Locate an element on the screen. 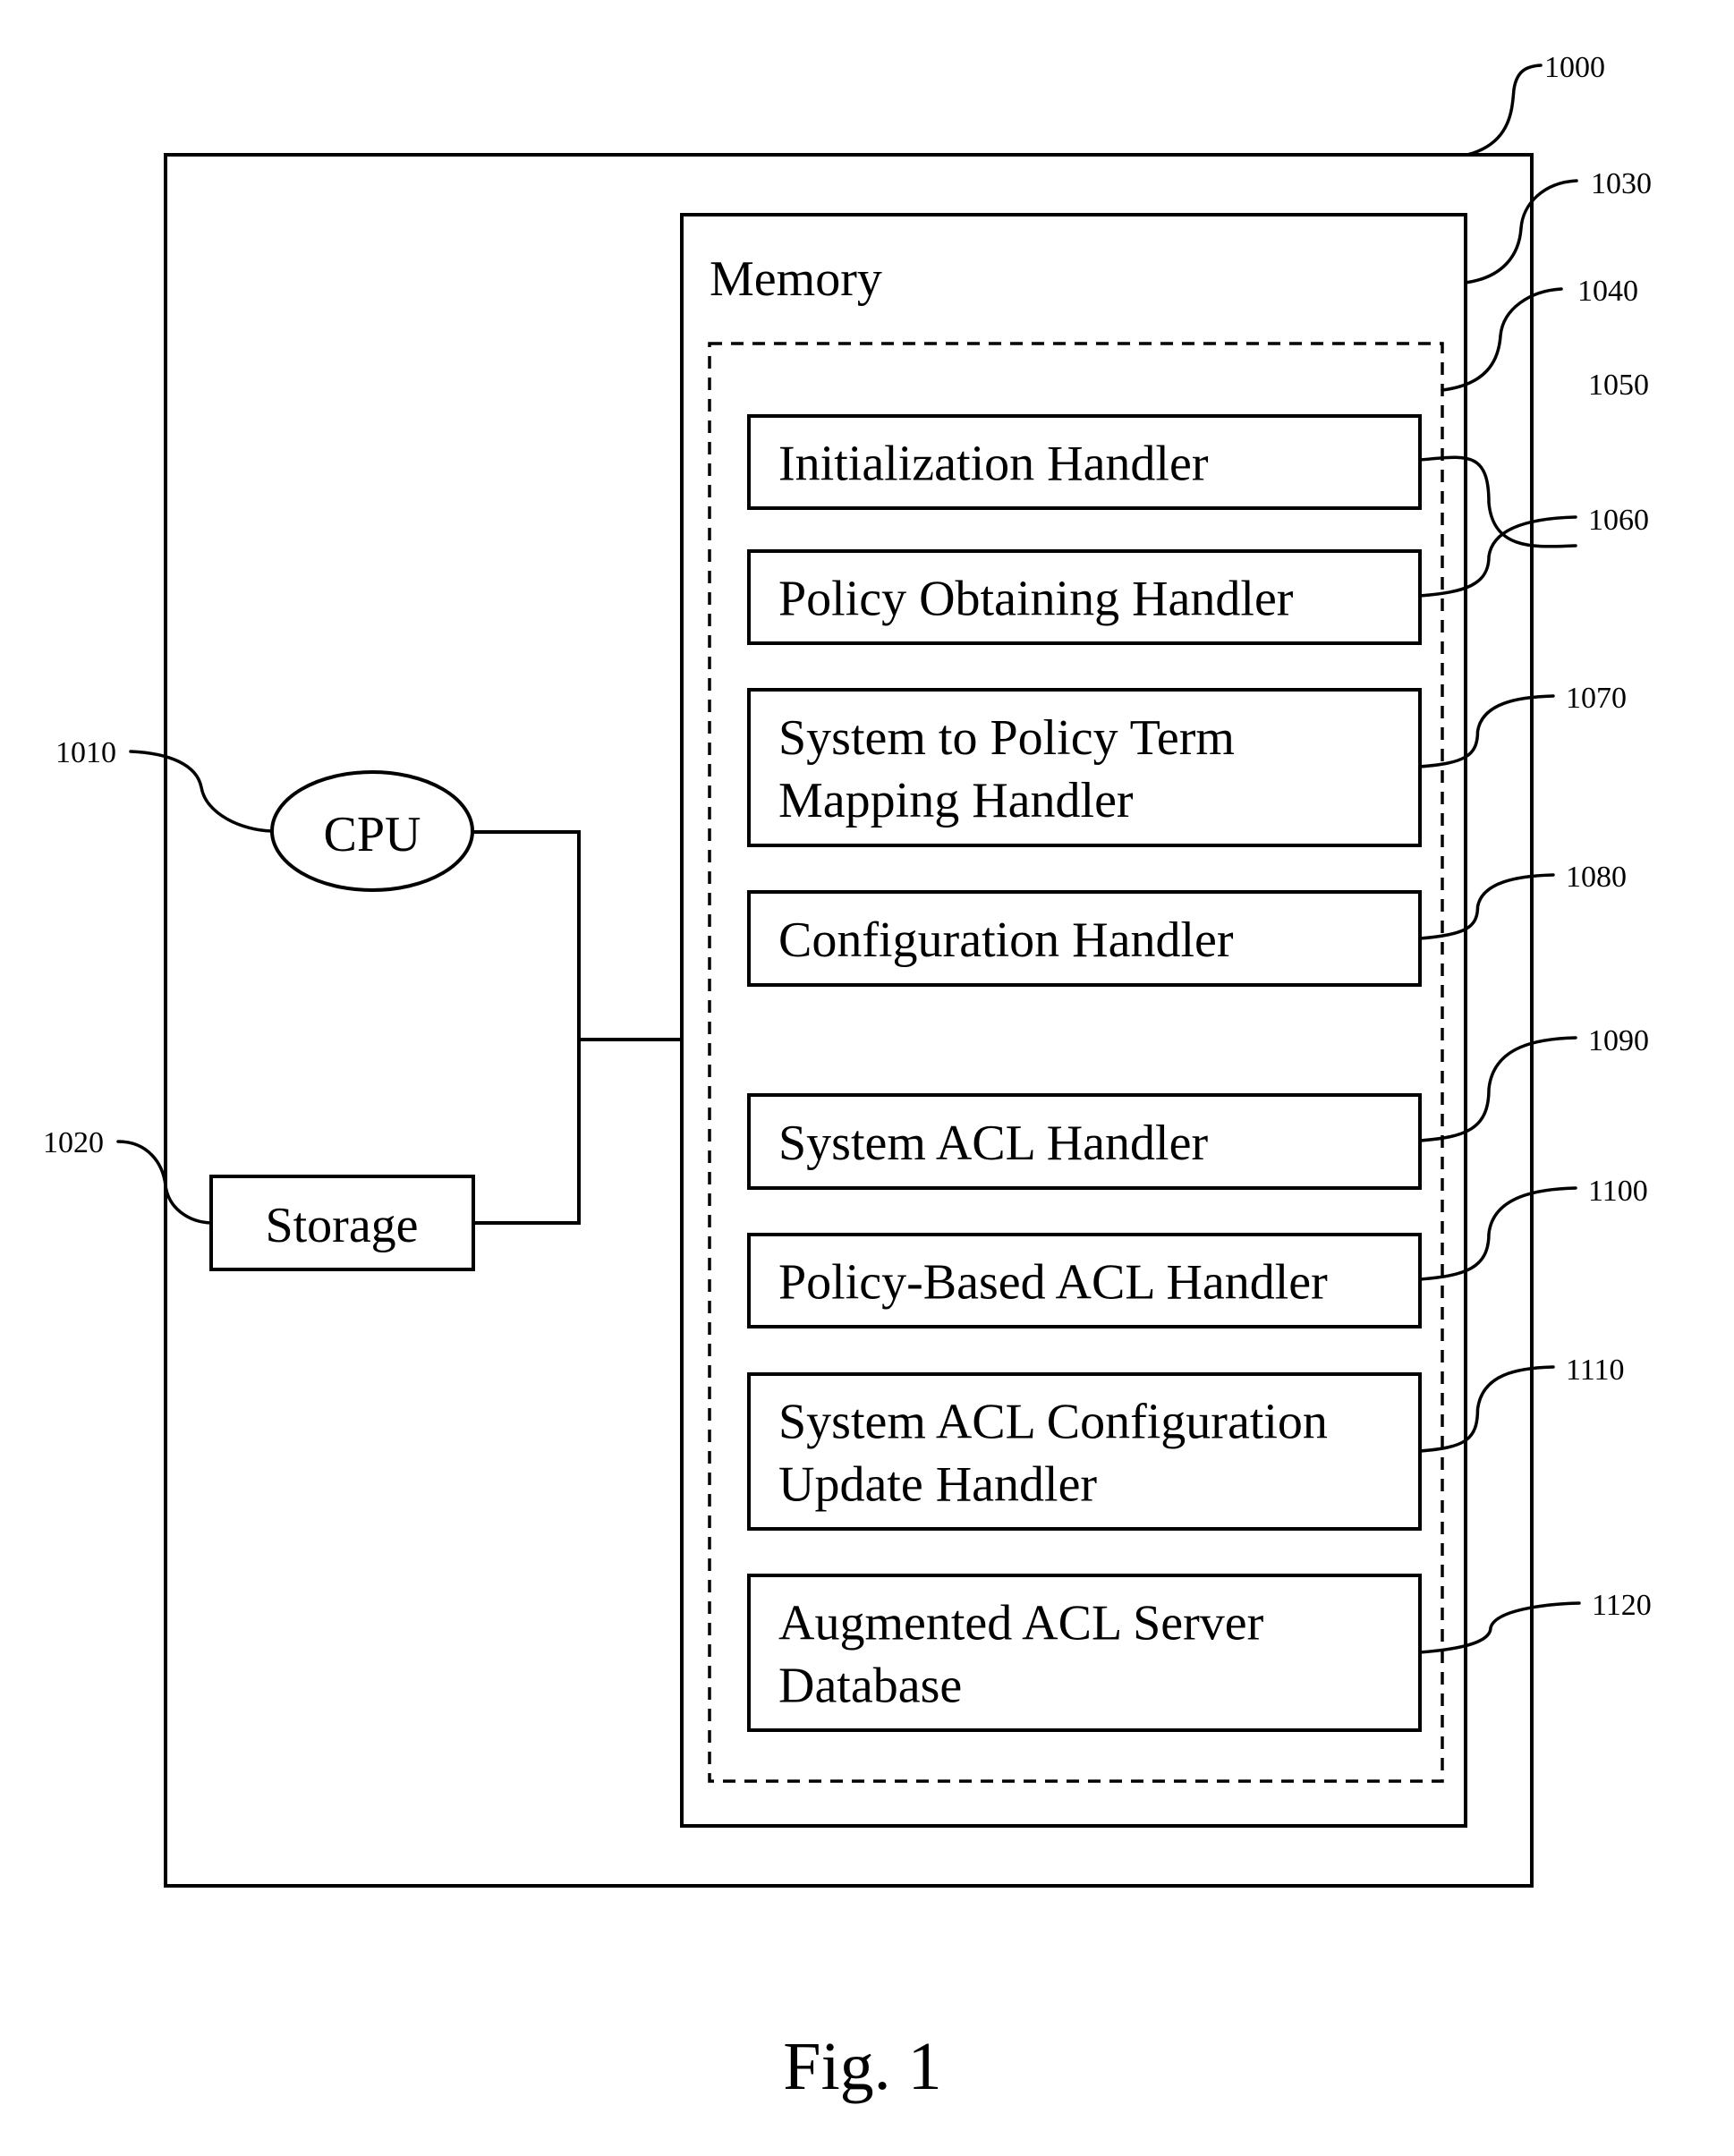 The height and width of the screenshot is (2156, 1734). module-label: Configuration Handler is located at coordinates (1006, 940).